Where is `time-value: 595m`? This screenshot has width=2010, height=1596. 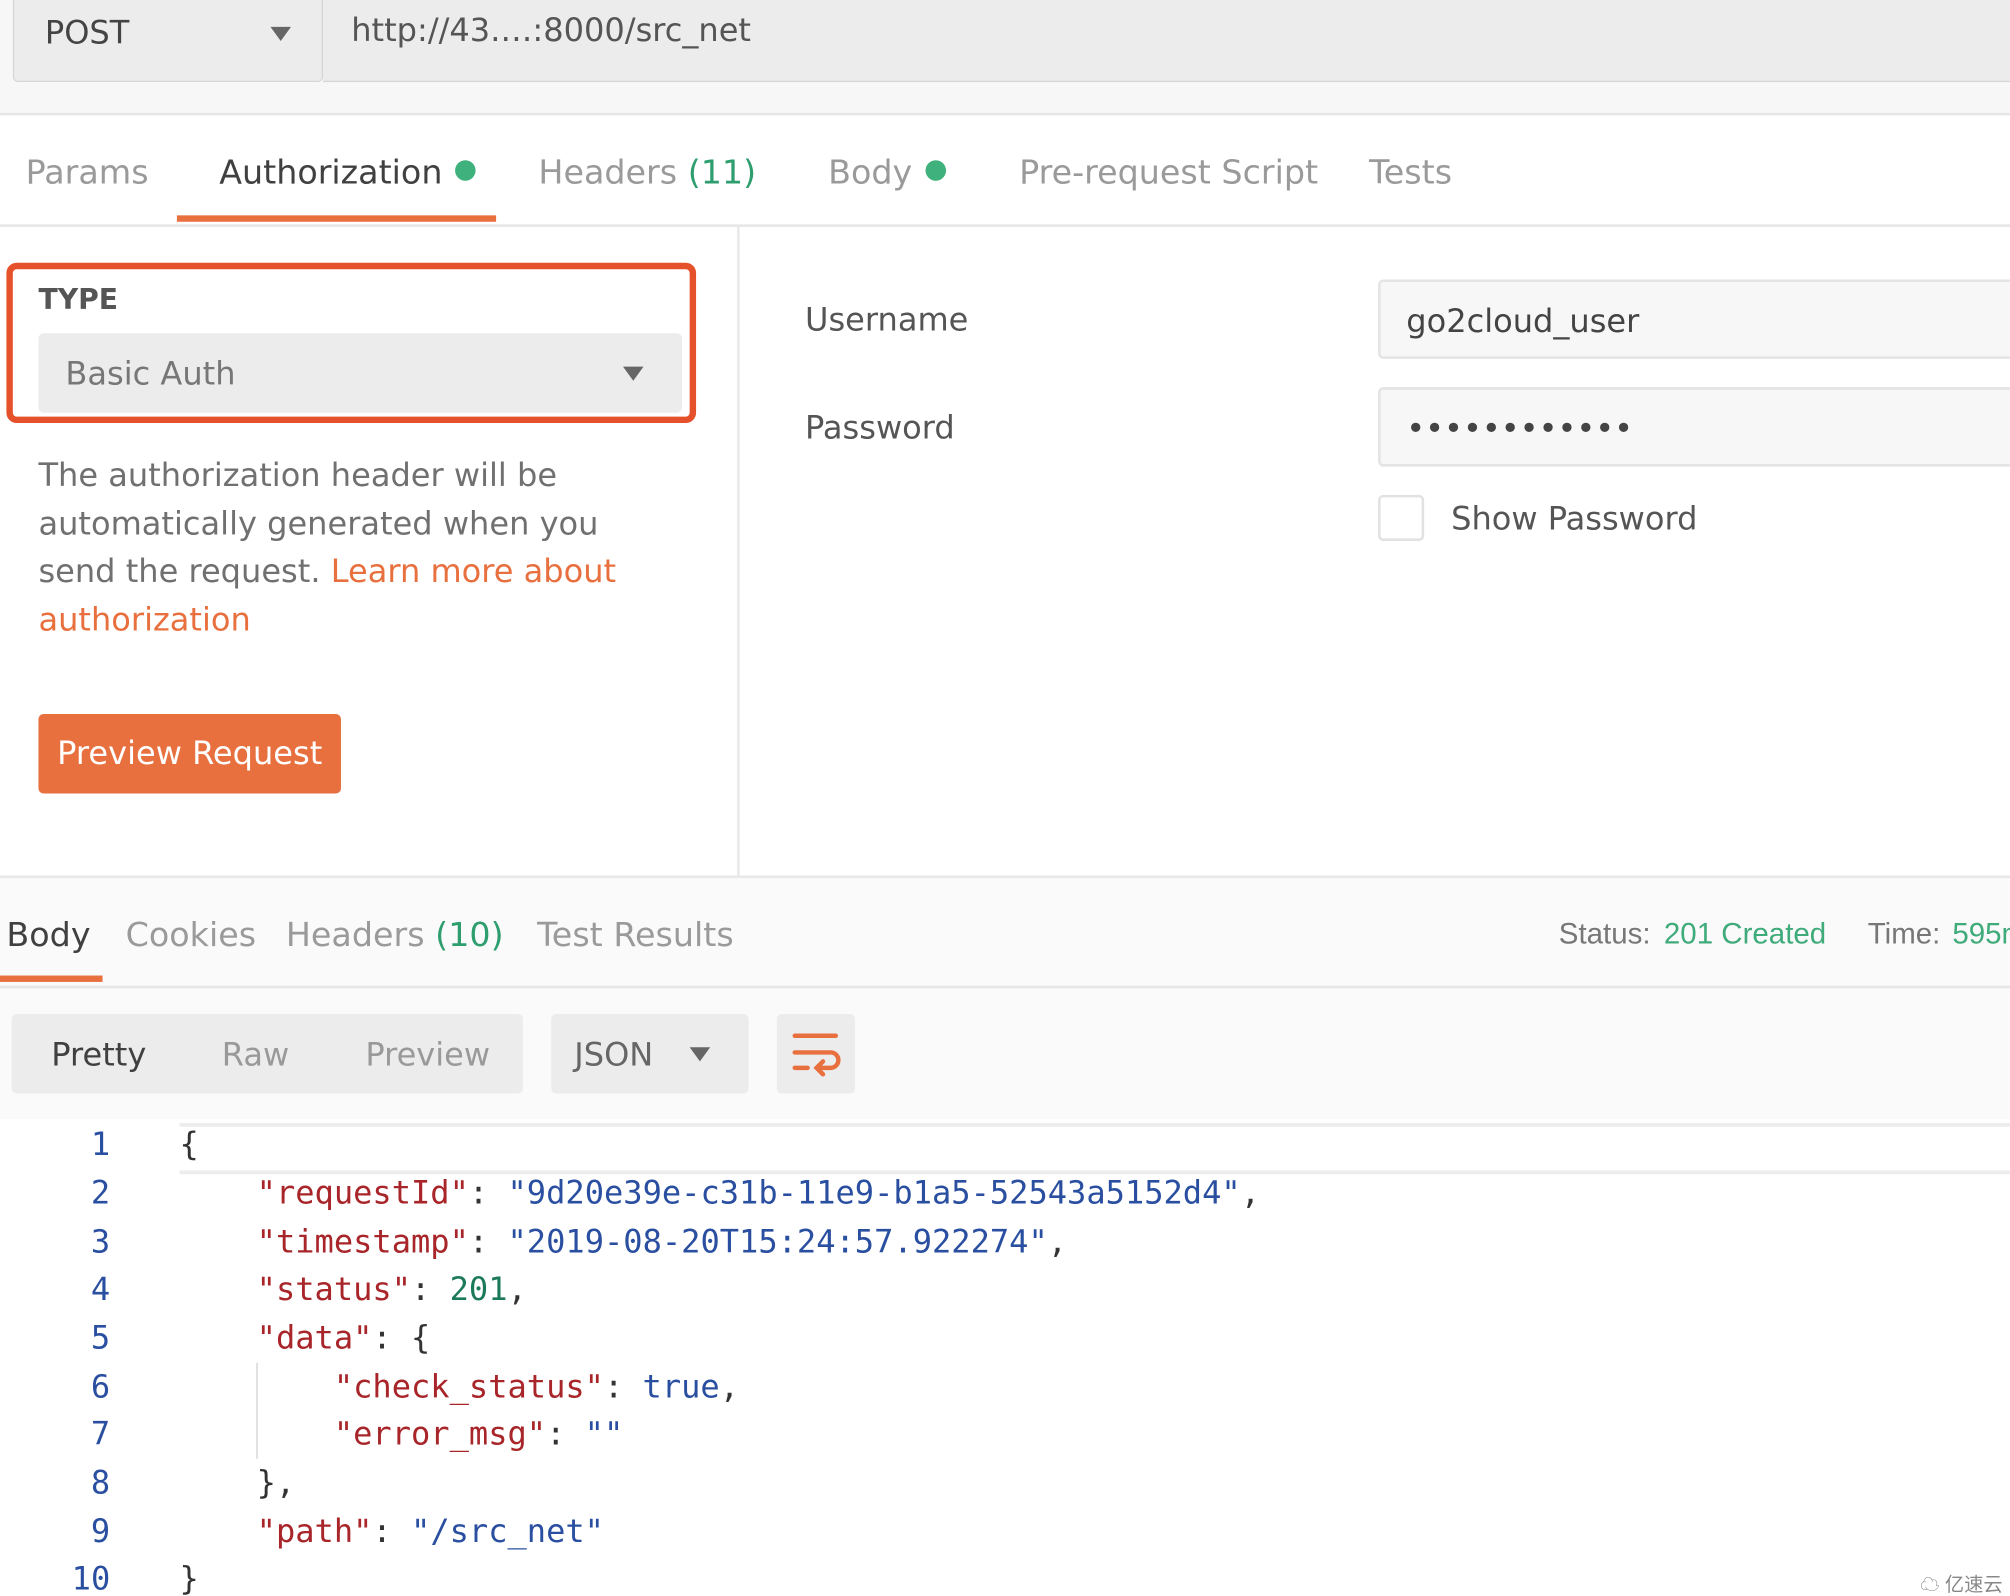
time-value: 595m is located at coordinates (1981, 933).